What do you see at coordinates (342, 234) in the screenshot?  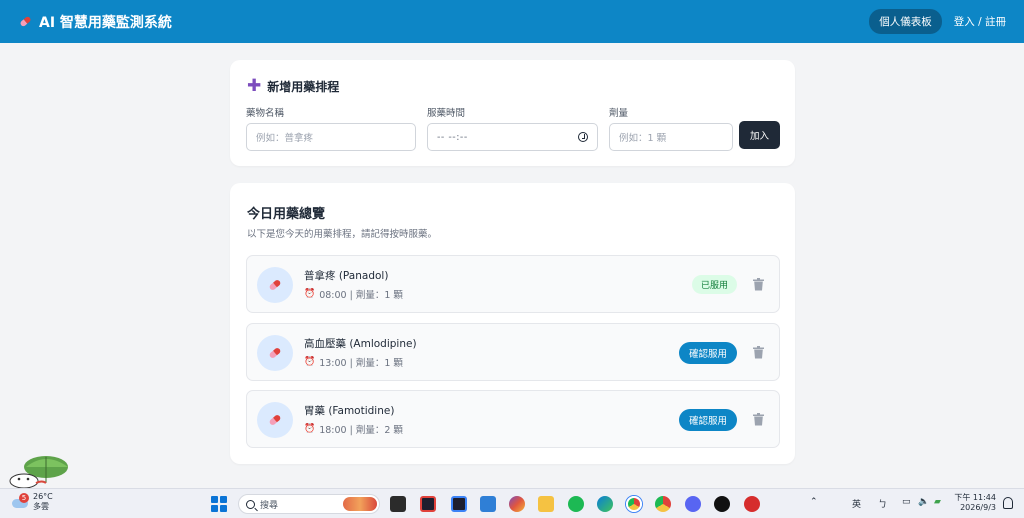 I see `overview-subtitle: 以下是您今天的用藥排程，請記得按時服藥。` at bounding box center [342, 234].